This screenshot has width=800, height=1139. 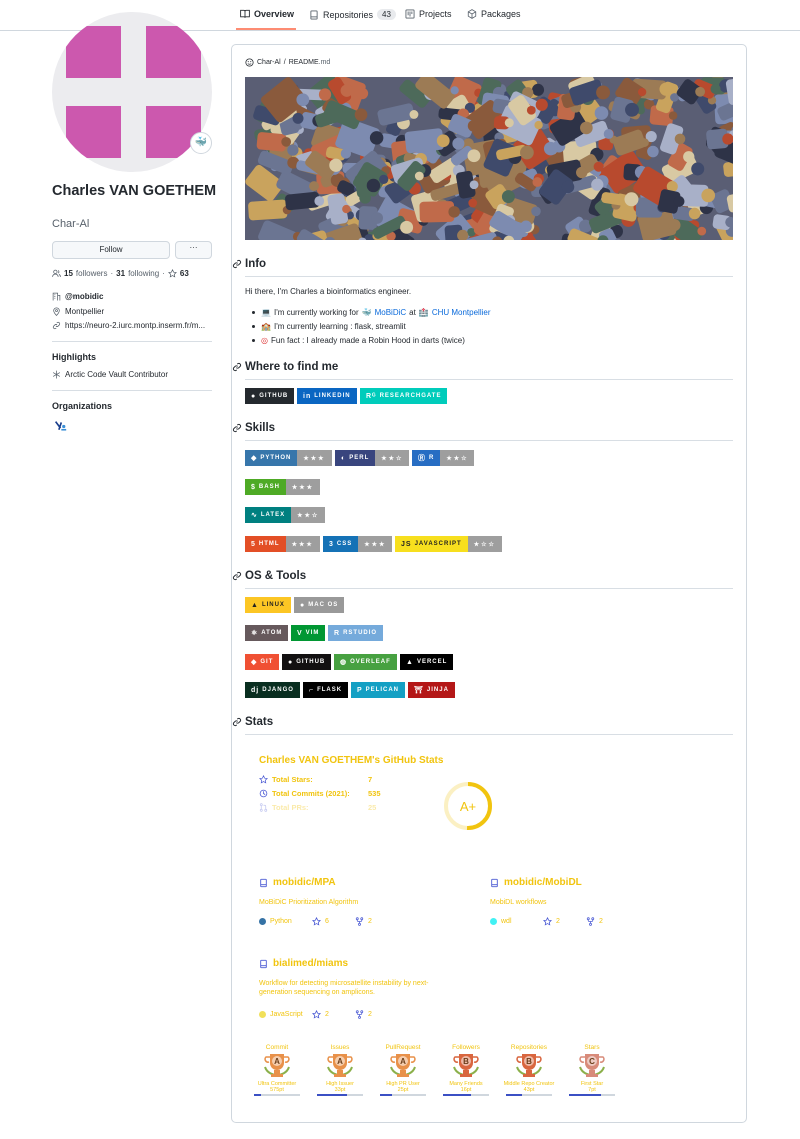 I want to click on tab-packages: Packages, so click(x=494, y=14).